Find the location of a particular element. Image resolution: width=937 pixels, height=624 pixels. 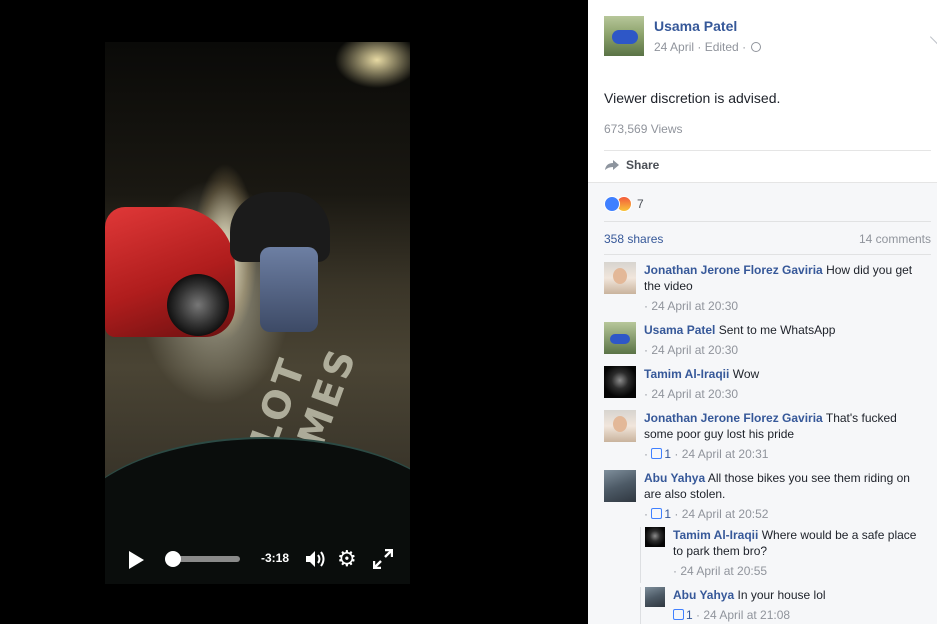

view-count: 673,569 Views is located at coordinates (643, 129).